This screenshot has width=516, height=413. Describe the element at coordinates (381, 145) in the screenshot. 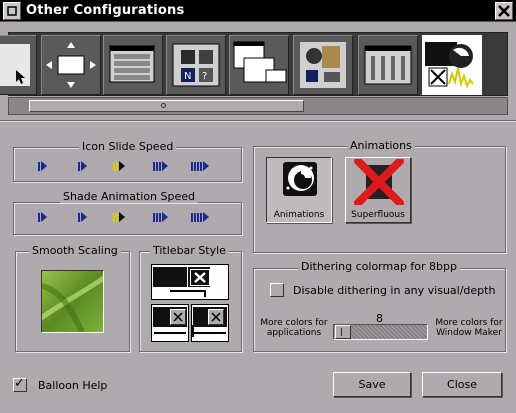

I see `animations-label: Animations` at that location.